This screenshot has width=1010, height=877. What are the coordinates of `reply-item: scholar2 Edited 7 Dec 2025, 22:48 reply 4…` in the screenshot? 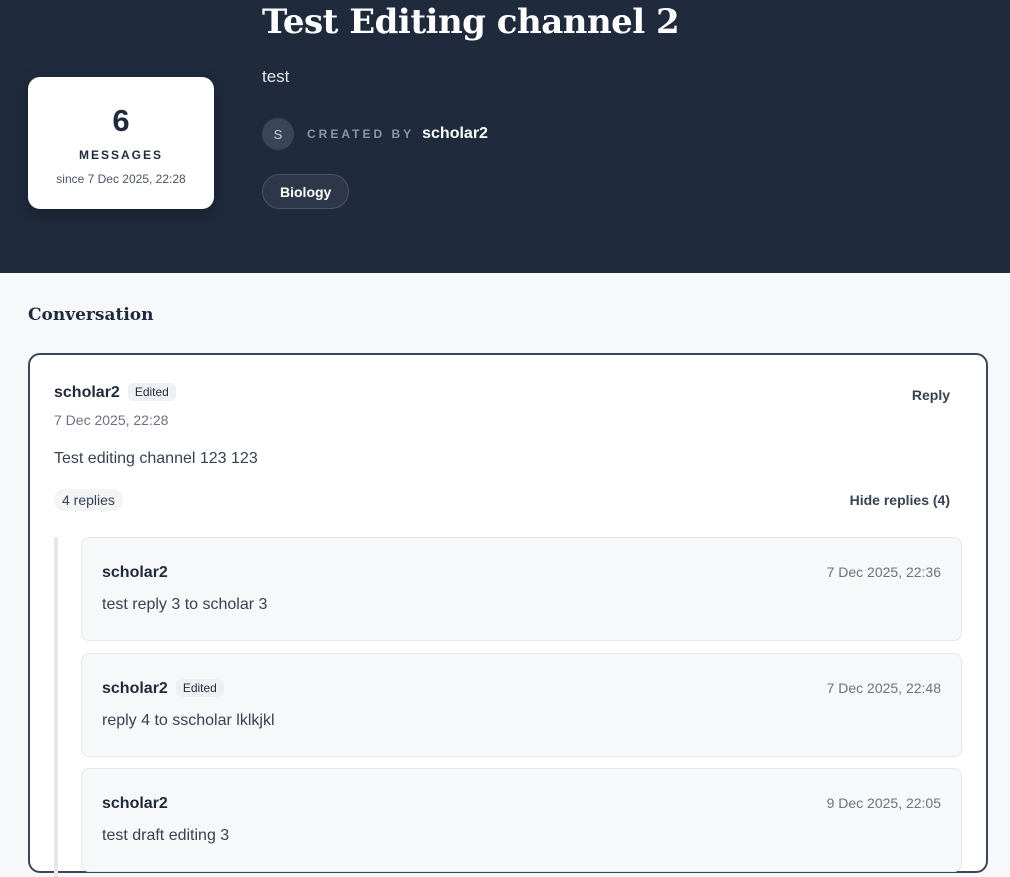 It's located at (521, 705).